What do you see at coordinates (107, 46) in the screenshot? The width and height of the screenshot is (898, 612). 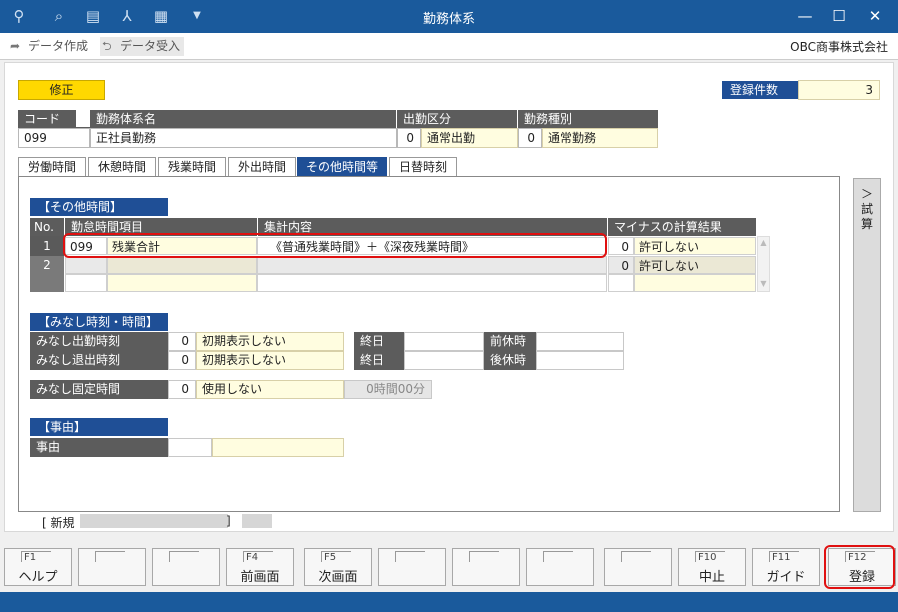 I see `import-icon: ⮌` at bounding box center [107, 46].